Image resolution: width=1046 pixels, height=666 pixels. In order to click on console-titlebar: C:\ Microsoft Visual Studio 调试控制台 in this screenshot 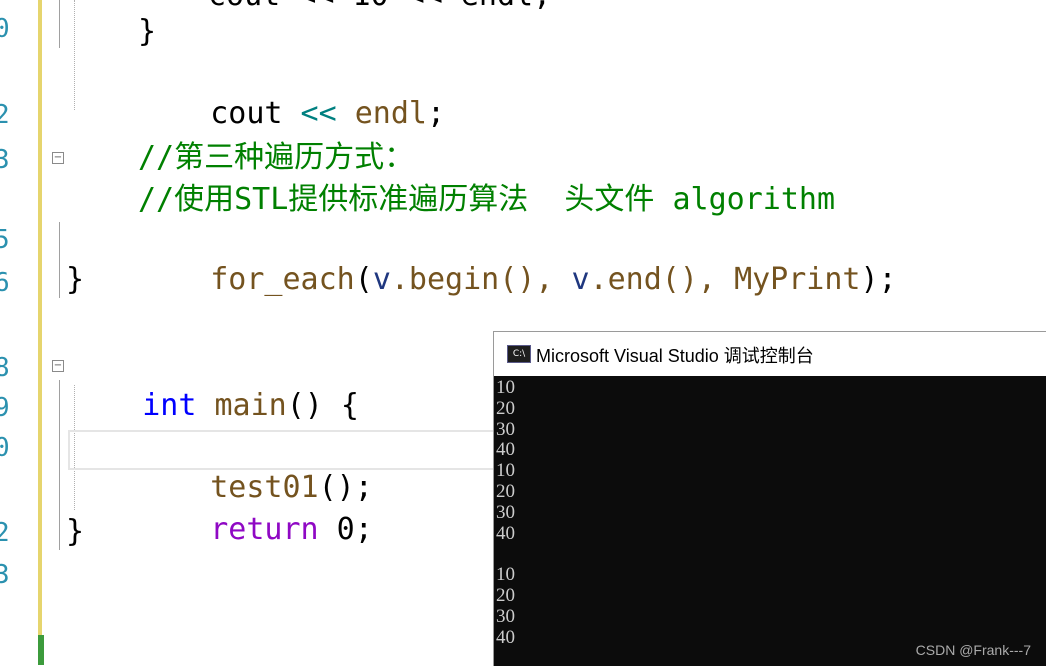, I will do `click(770, 354)`.